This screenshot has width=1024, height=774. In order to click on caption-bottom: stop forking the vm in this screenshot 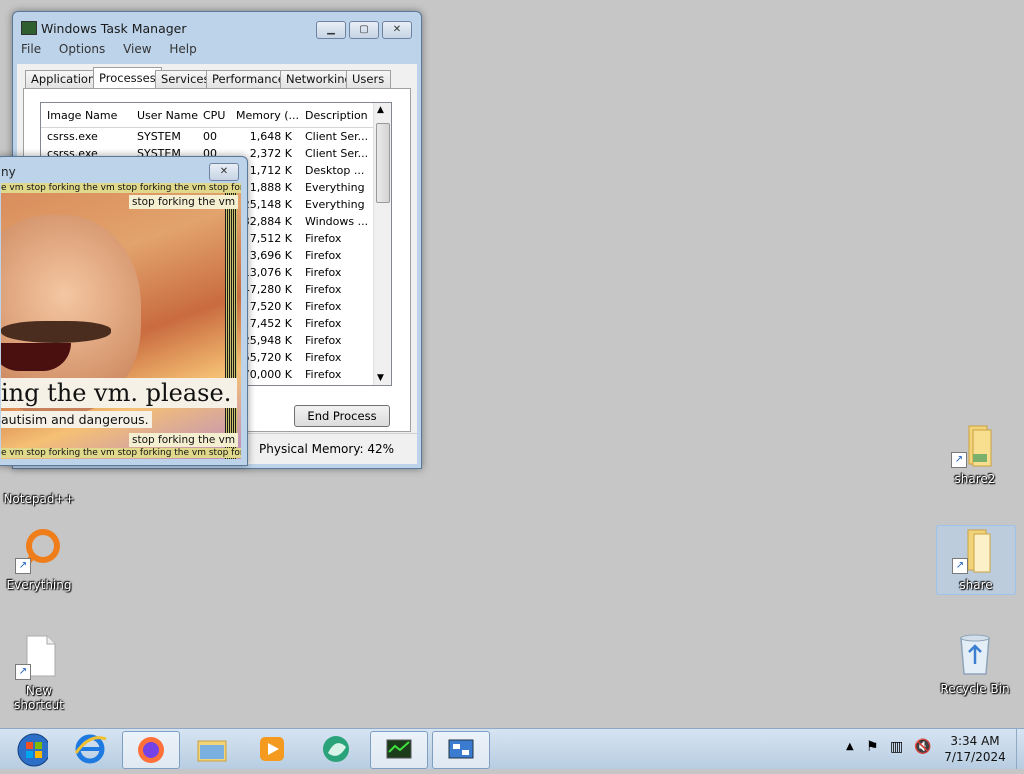, I will do `click(184, 440)`.